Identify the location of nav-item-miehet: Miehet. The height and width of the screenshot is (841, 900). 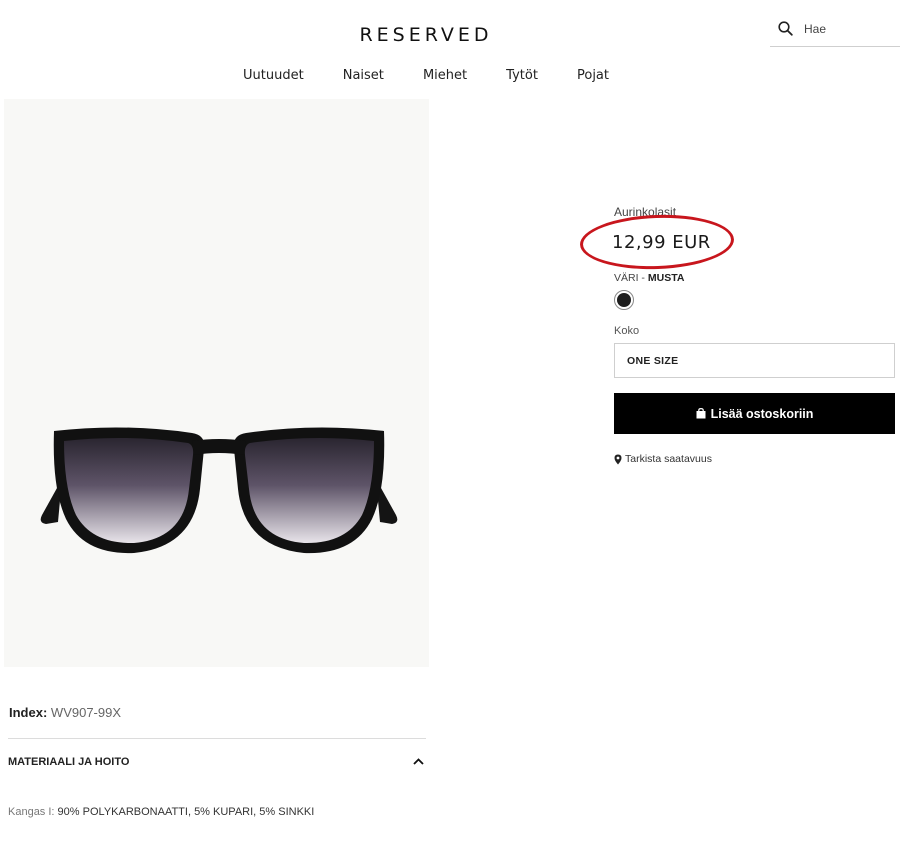
(445, 75).